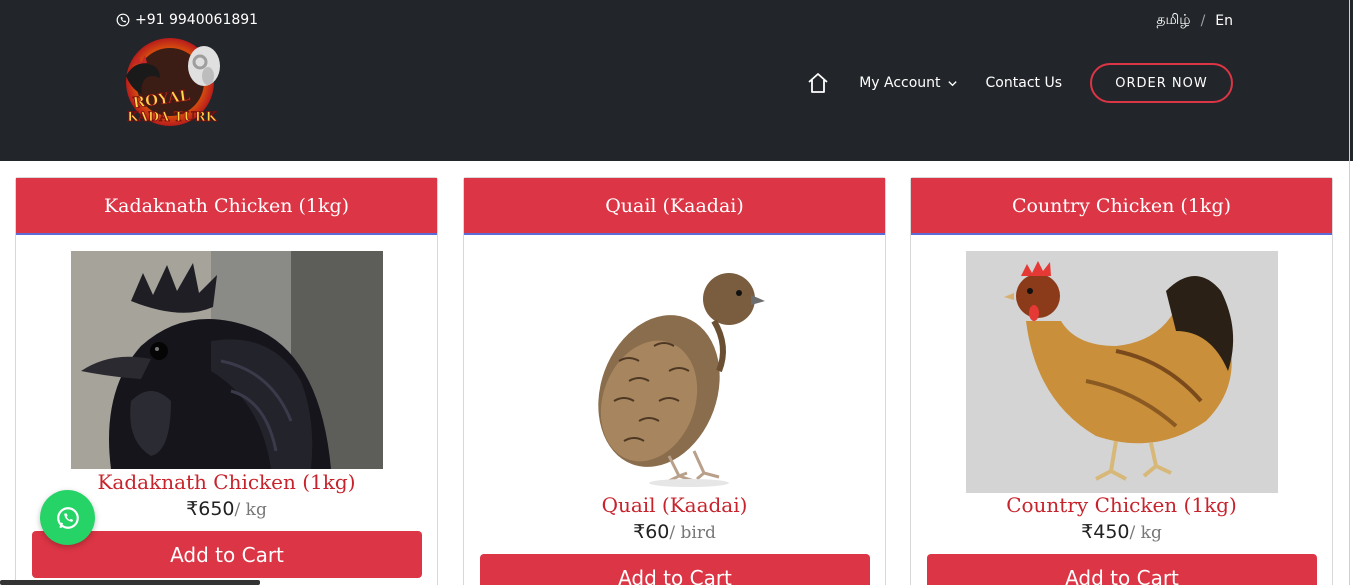 This screenshot has height=585, width=1353. What do you see at coordinates (651, 532) in the screenshot?
I see `price-value: ₹60` at bounding box center [651, 532].